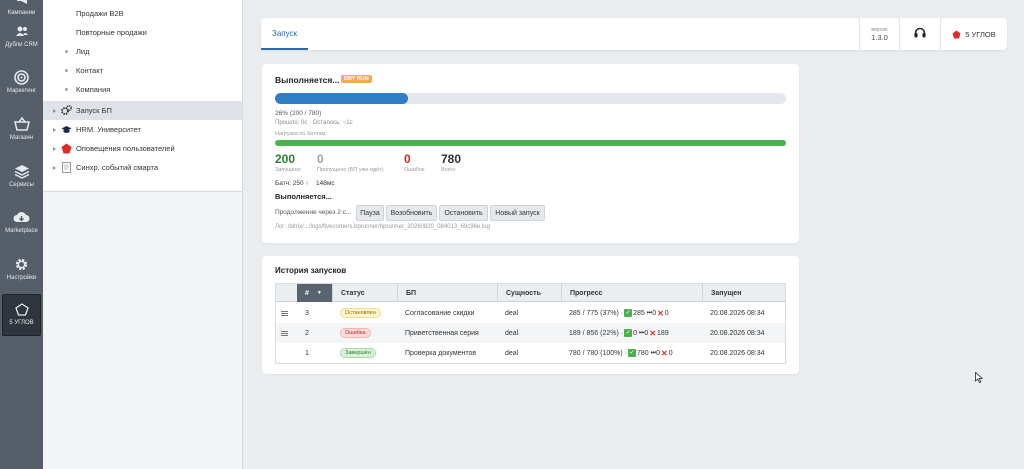 This screenshot has width=1024, height=469. What do you see at coordinates (451, 163) in the screenshot?
I see `stat-total: 780 Всего` at bounding box center [451, 163].